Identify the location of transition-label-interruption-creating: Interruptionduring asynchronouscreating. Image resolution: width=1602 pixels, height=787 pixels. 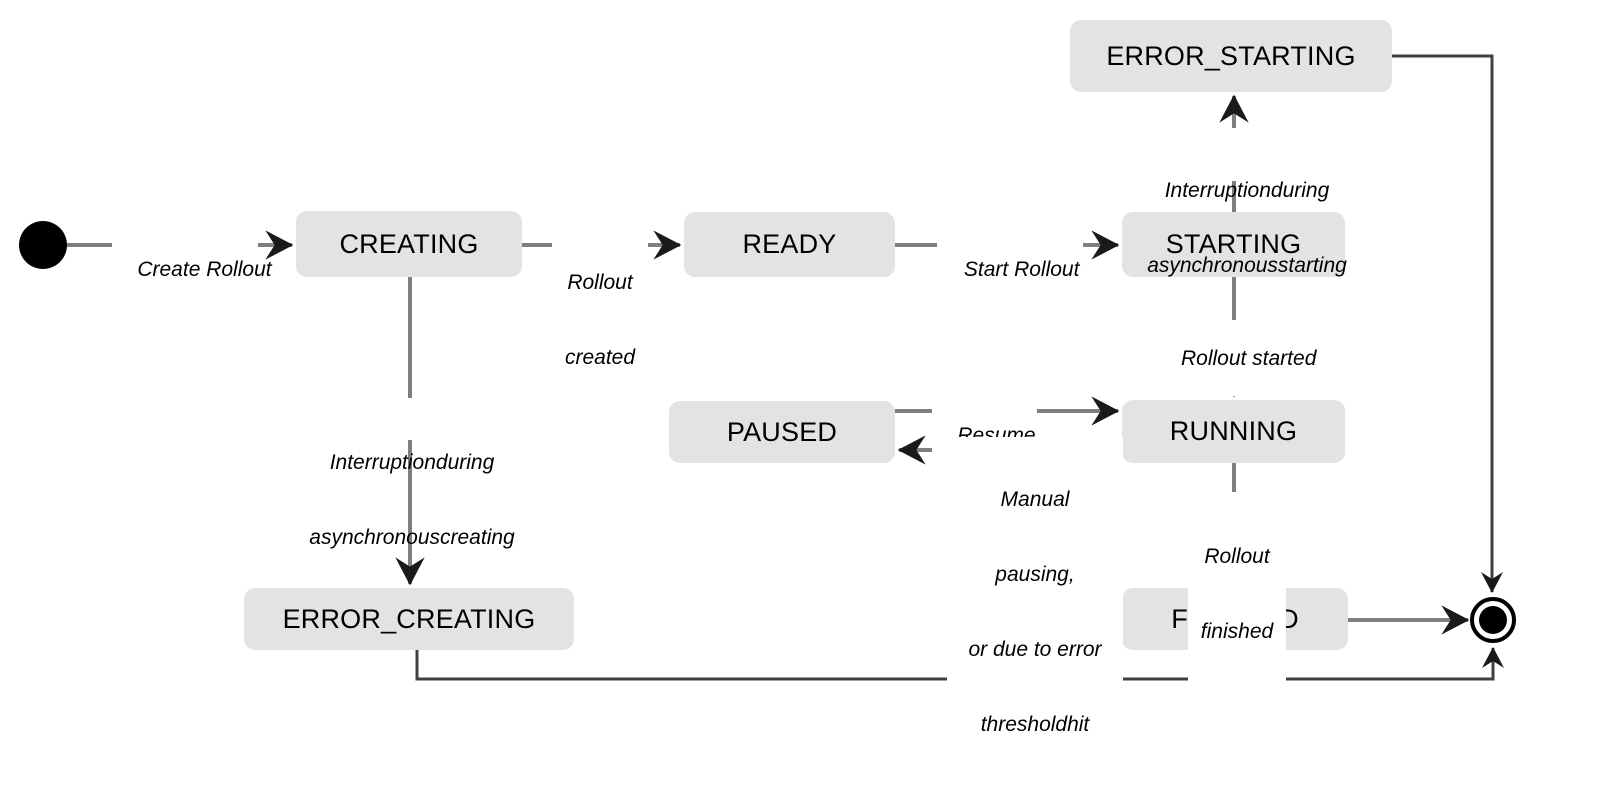
(412, 500).